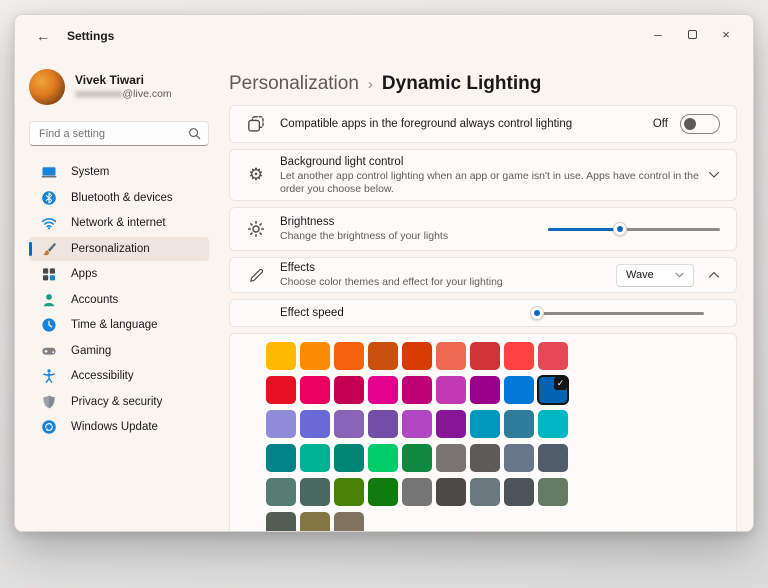 The width and height of the screenshot is (768, 588). Describe the element at coordinates (50, 248) in the screenshot. I see `paintbrush-icon` at that location.